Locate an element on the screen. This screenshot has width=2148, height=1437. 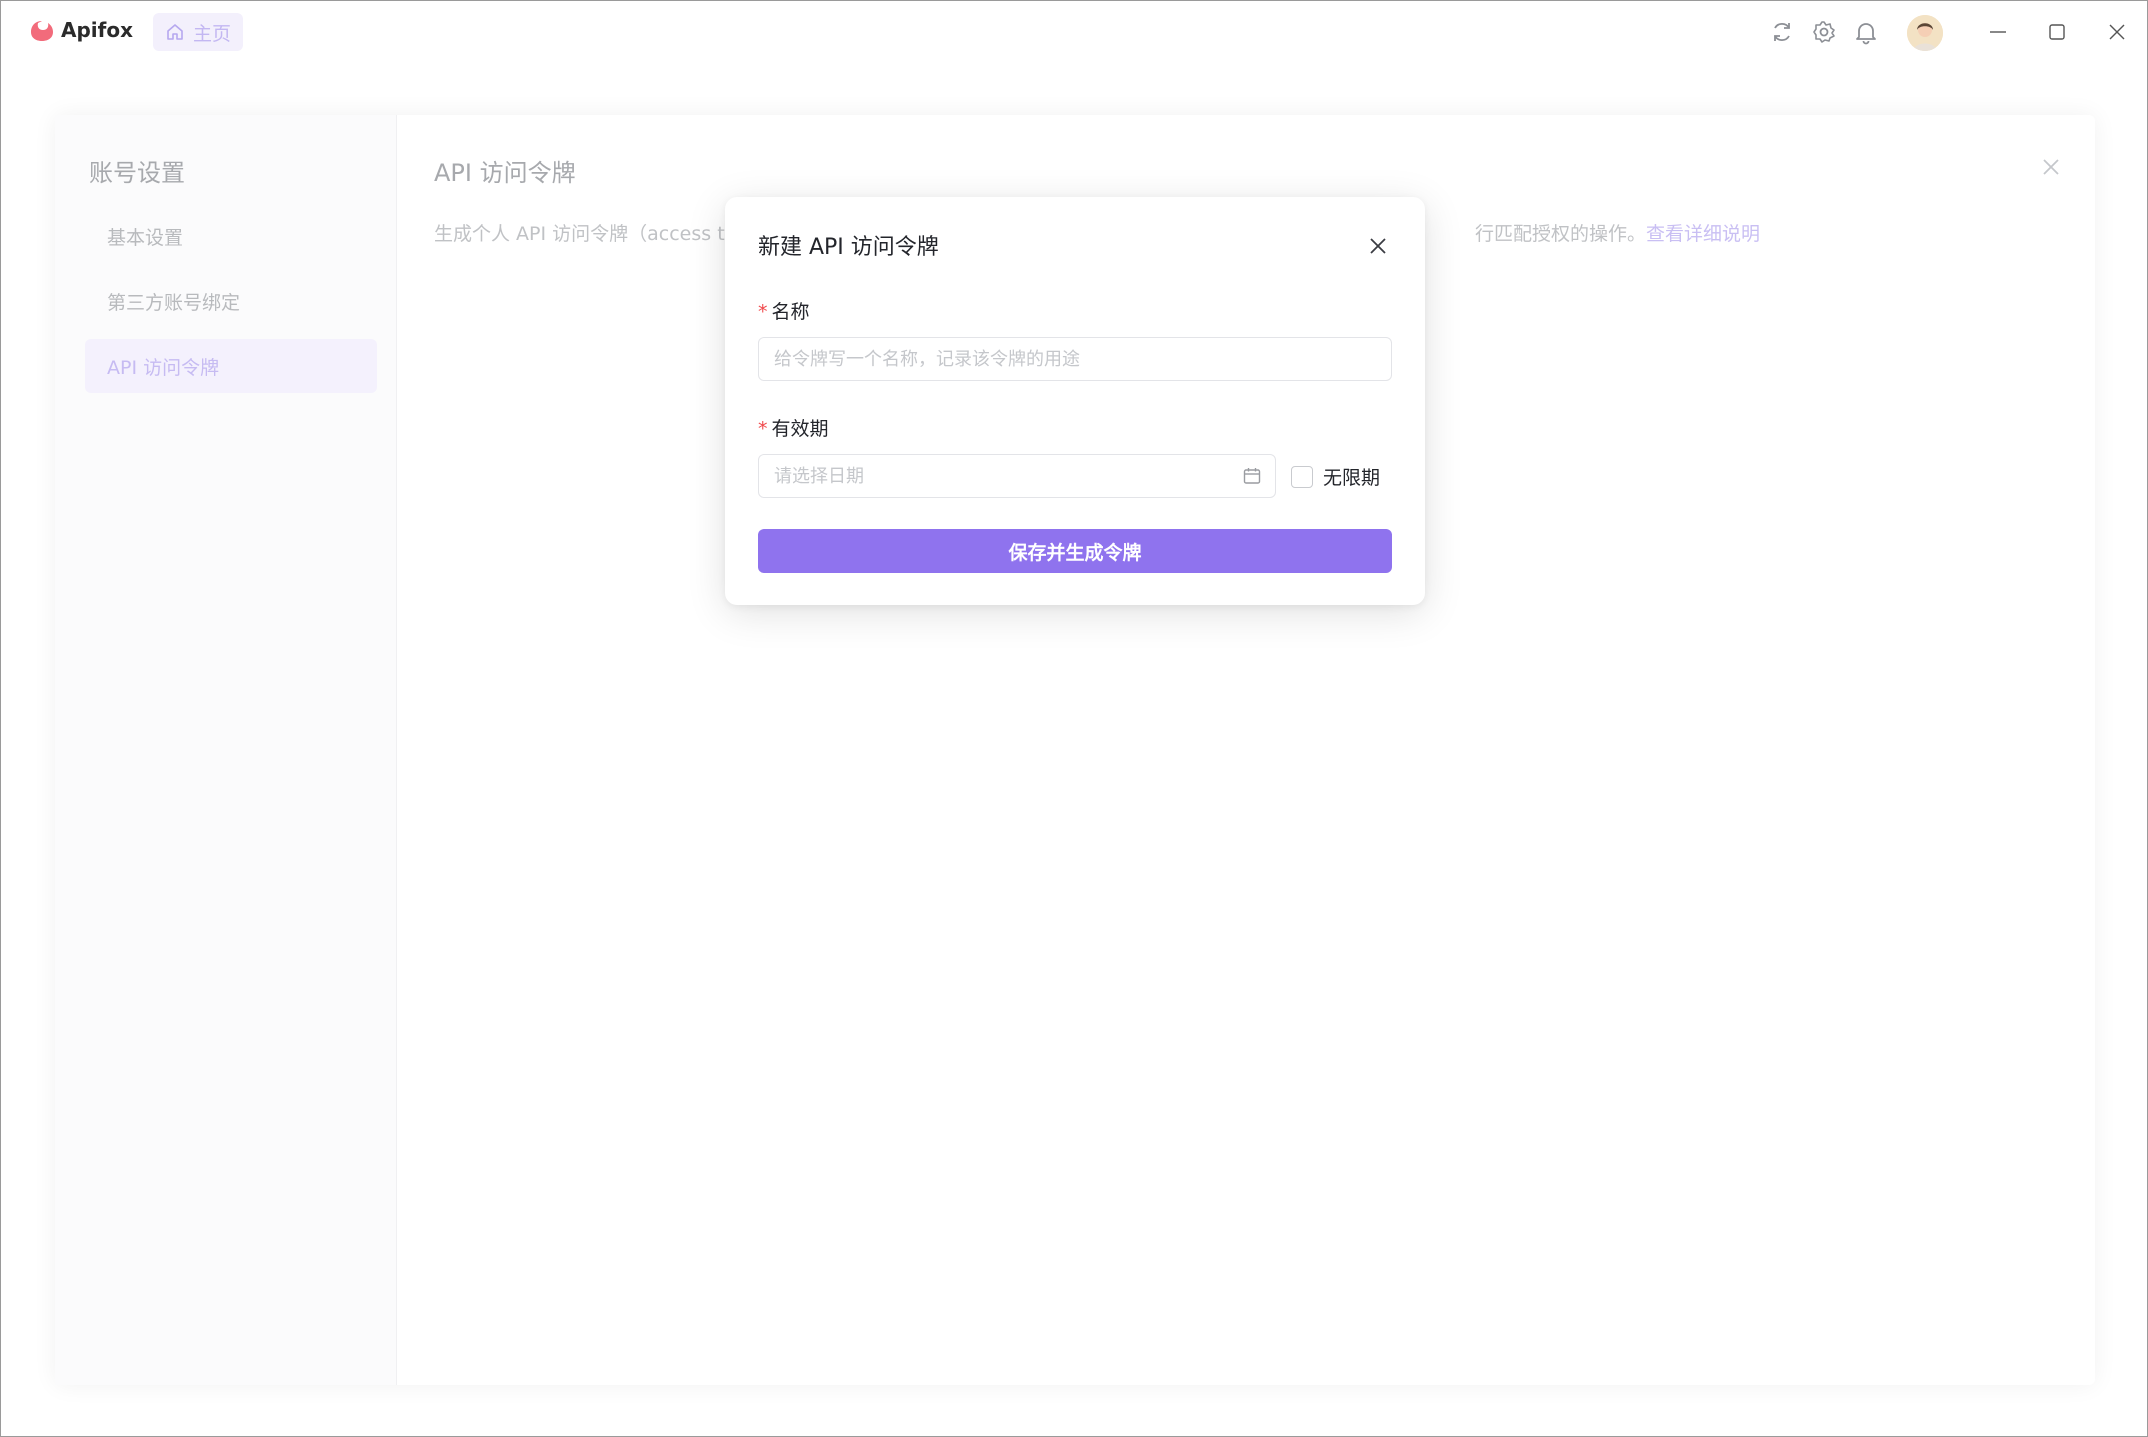
expiry-date-picker is located at coordinates (1017, 476).